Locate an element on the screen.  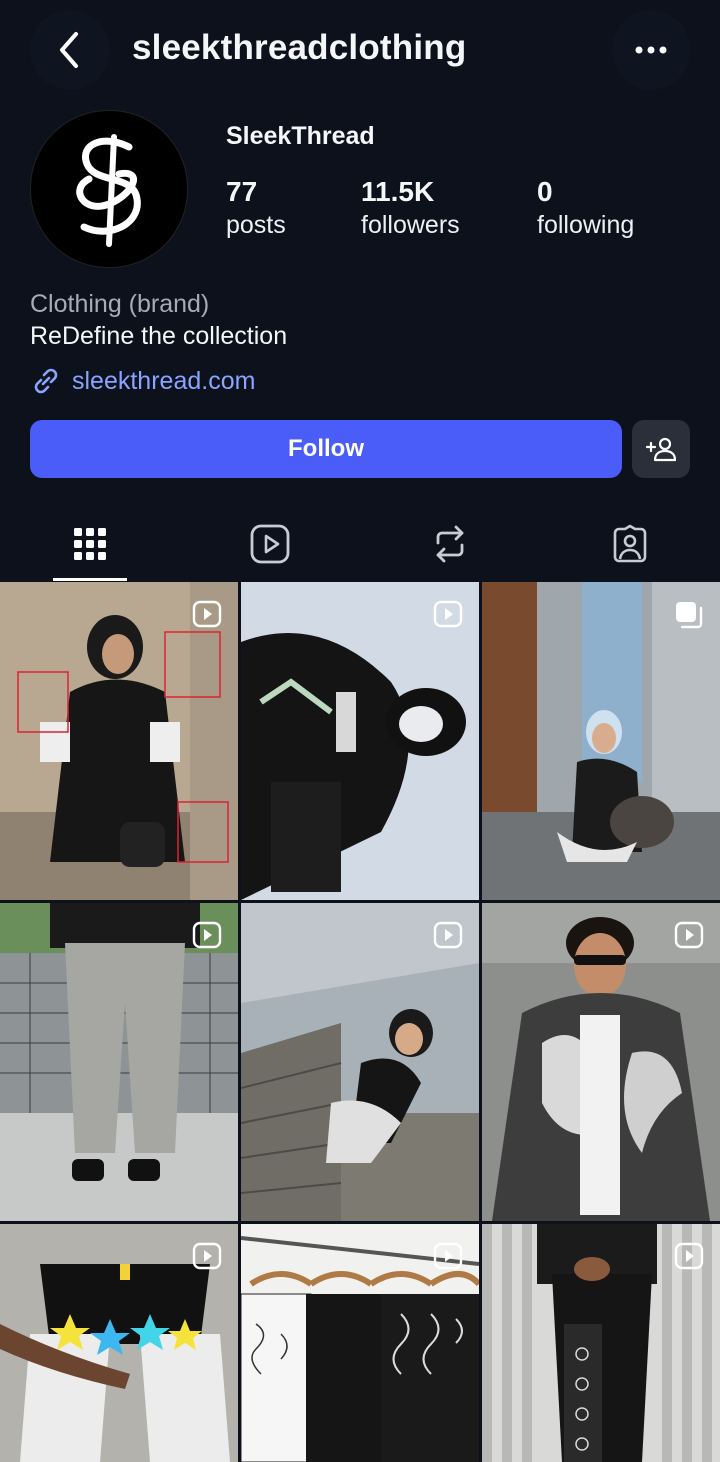
grid-icon is located at coordinates (90, 543).